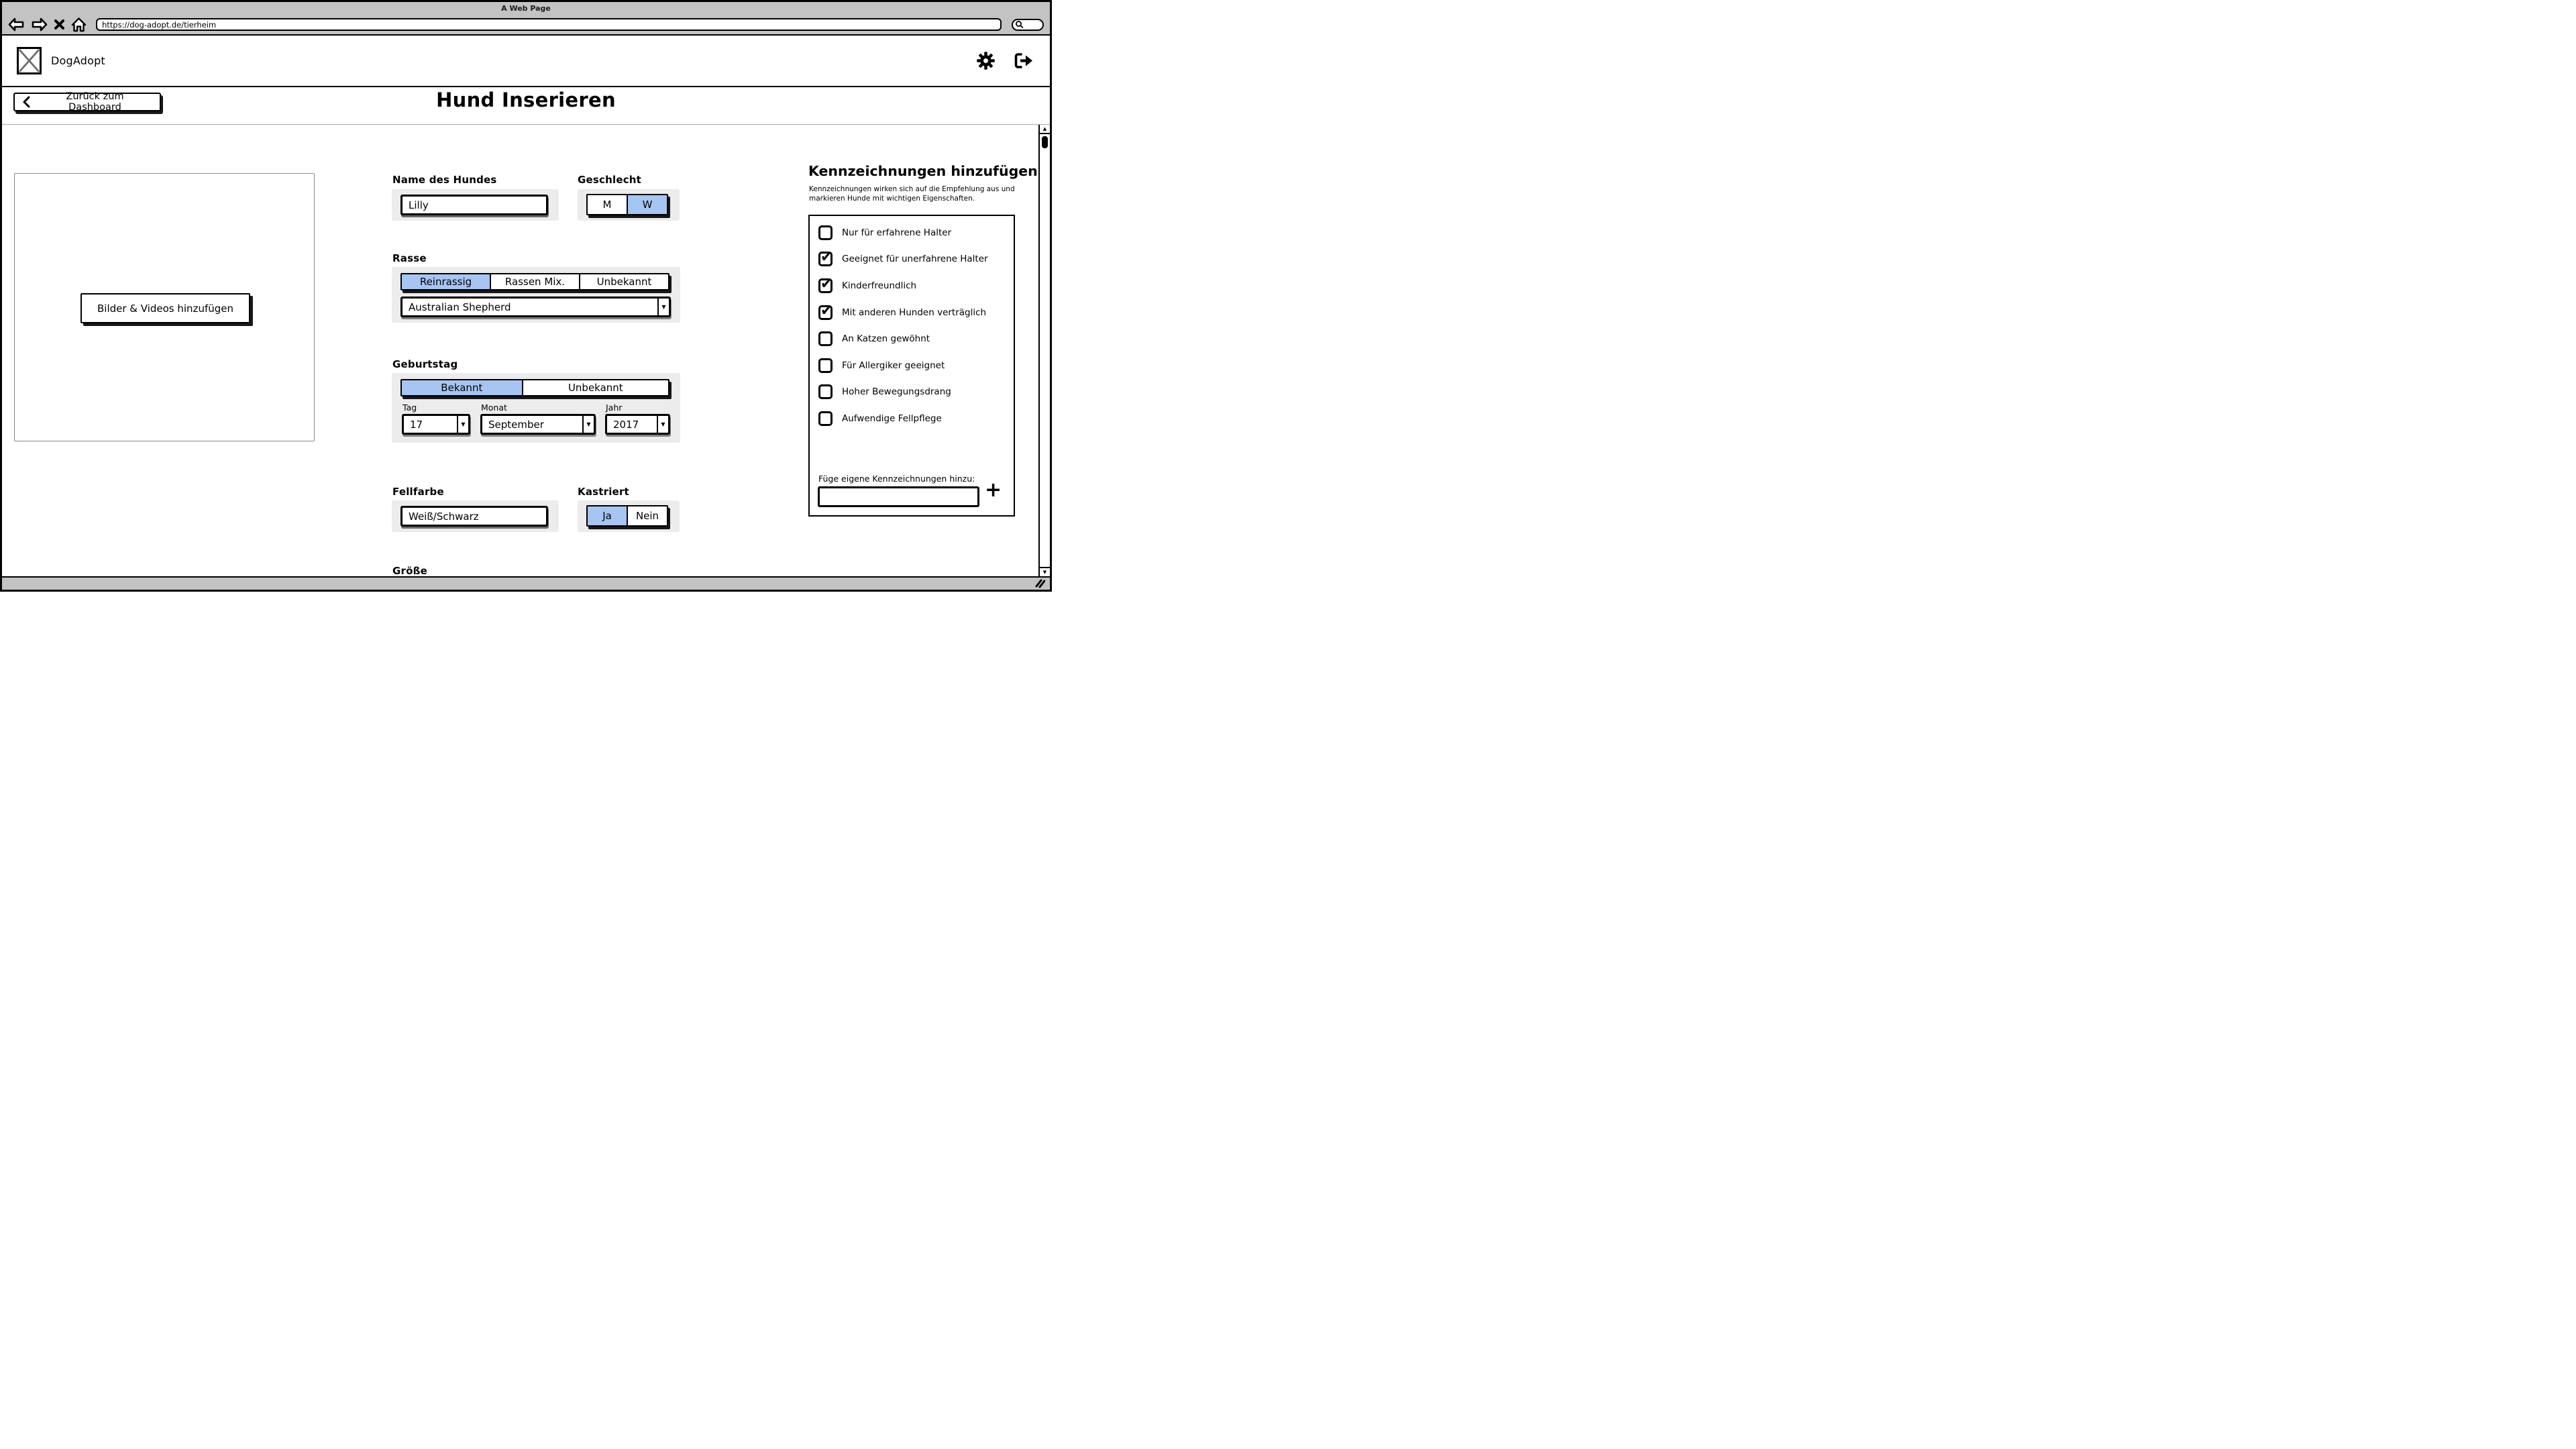 This screenshot has width=2576, height=1449. What do you see at coordinates (526, 100) in the screenshot?
I see `page-title: Hund Inserieren` at bounding box center [526, 100].